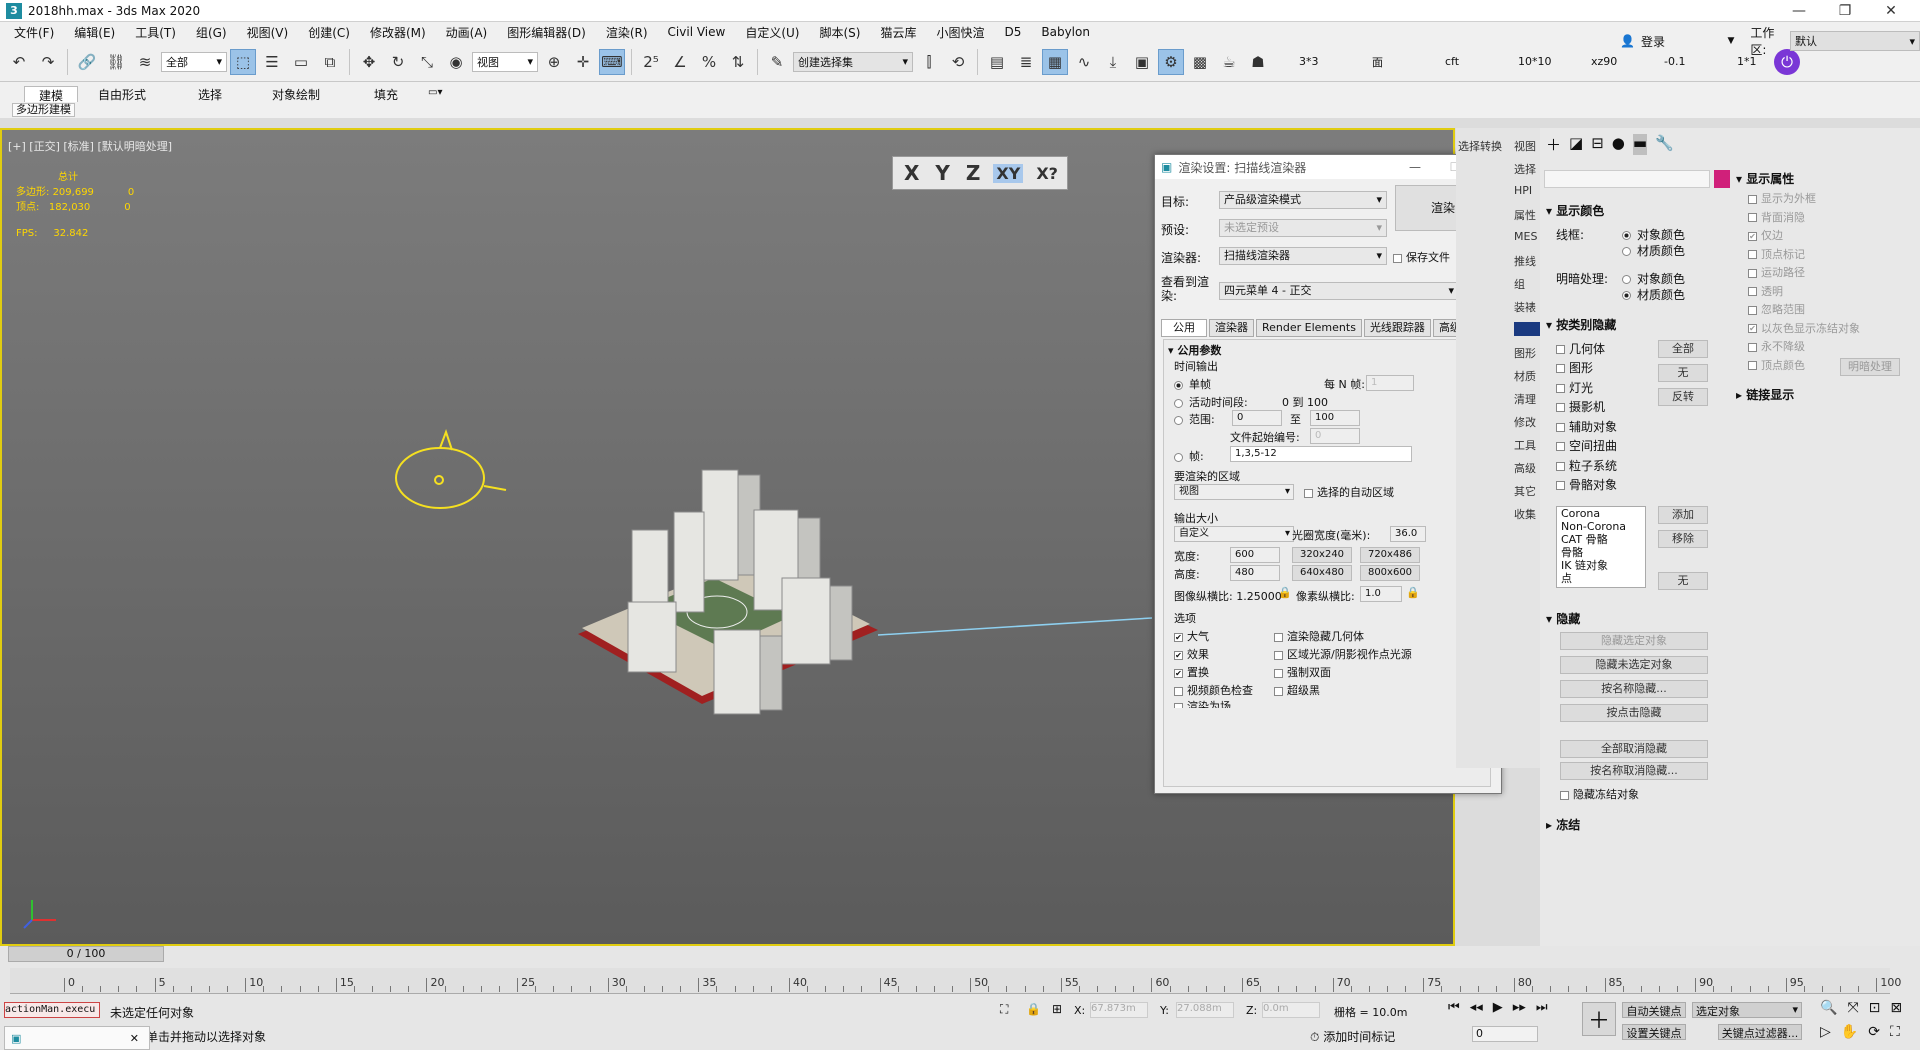 This screenshot has width=1920, height=1050. What do you see at coordinates (19, 62) in the screenshot?
I see `undo-icon: ↶` at bounding box center [19, 62].